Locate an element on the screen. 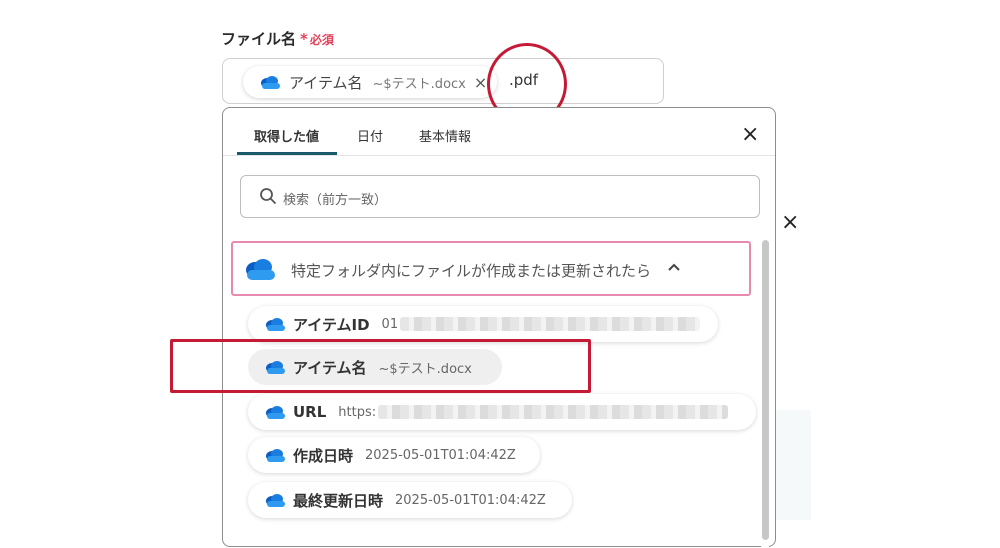 The width and height of the screenshot is (1000, 548). list-item-updated-at: 最終更新日時 2025-05-01T01:04:42Z is located at coordinates (410, 500).